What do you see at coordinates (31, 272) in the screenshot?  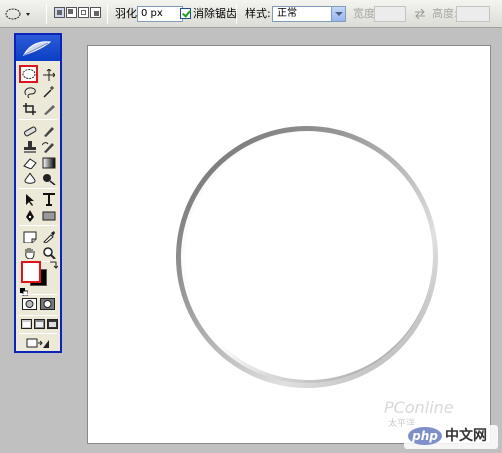 I see `foreground-color-swatch` at bounding box center [31, 272].